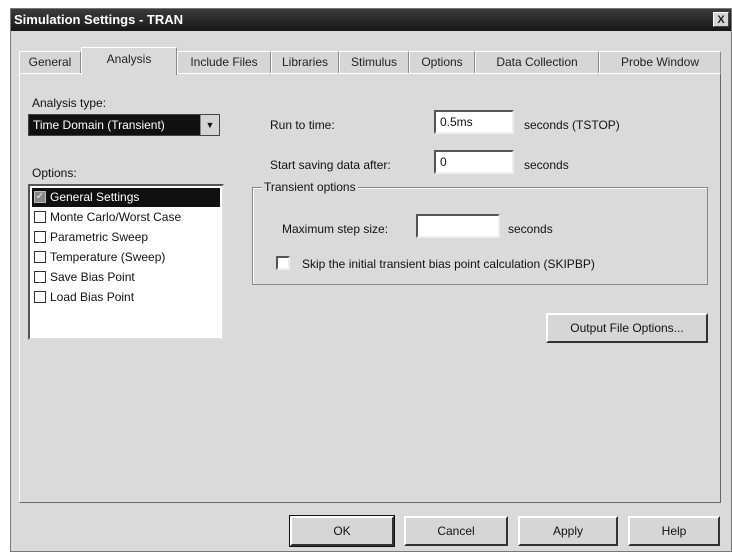  What do you see at coordinates (374, 62) in the screenshot?
I see `tab-stimulus: Stimulus` at bounding box center [374, 62].